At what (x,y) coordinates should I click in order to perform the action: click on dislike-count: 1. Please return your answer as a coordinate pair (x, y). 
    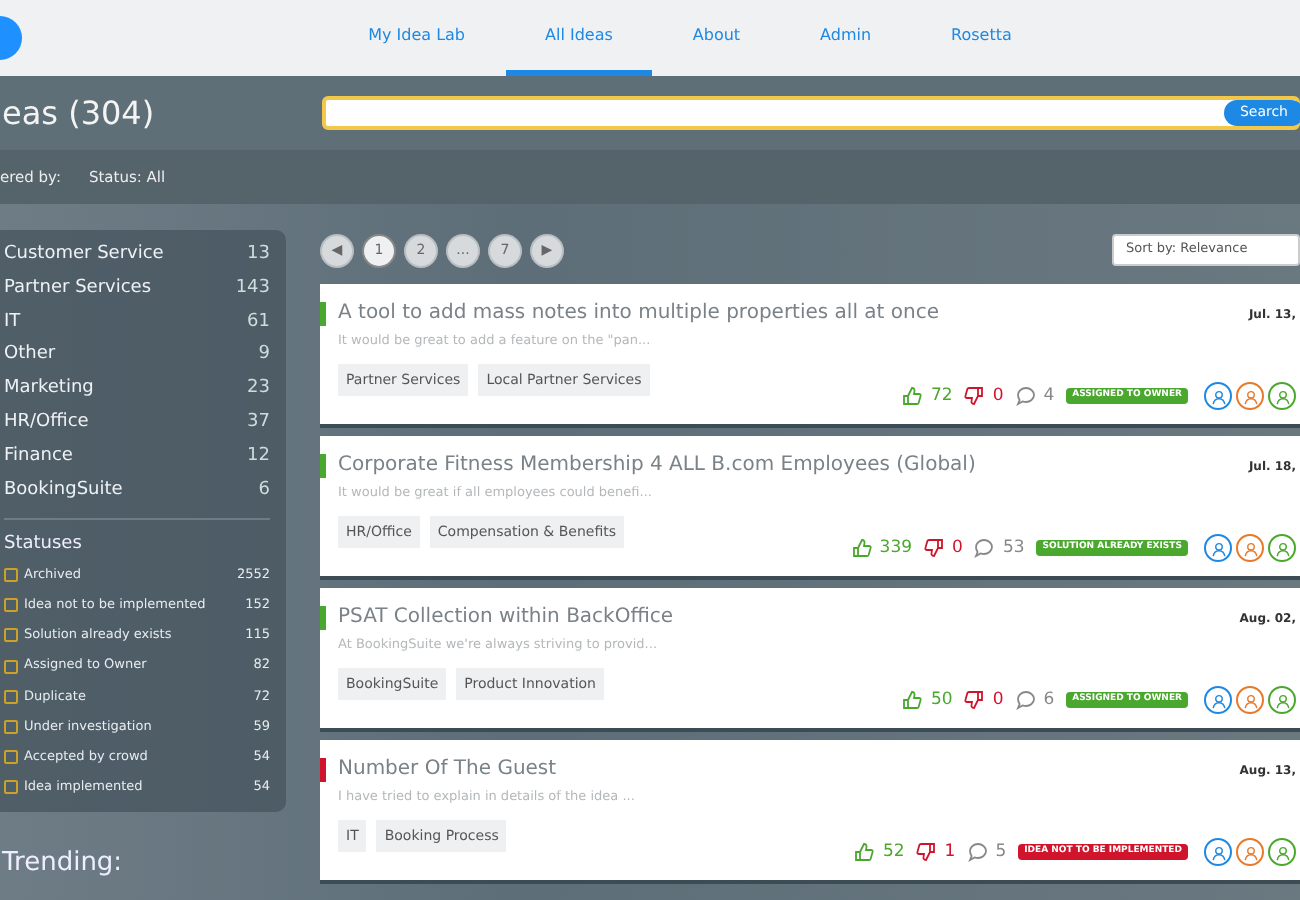
    Looking at the image, I should click on (950, 852).